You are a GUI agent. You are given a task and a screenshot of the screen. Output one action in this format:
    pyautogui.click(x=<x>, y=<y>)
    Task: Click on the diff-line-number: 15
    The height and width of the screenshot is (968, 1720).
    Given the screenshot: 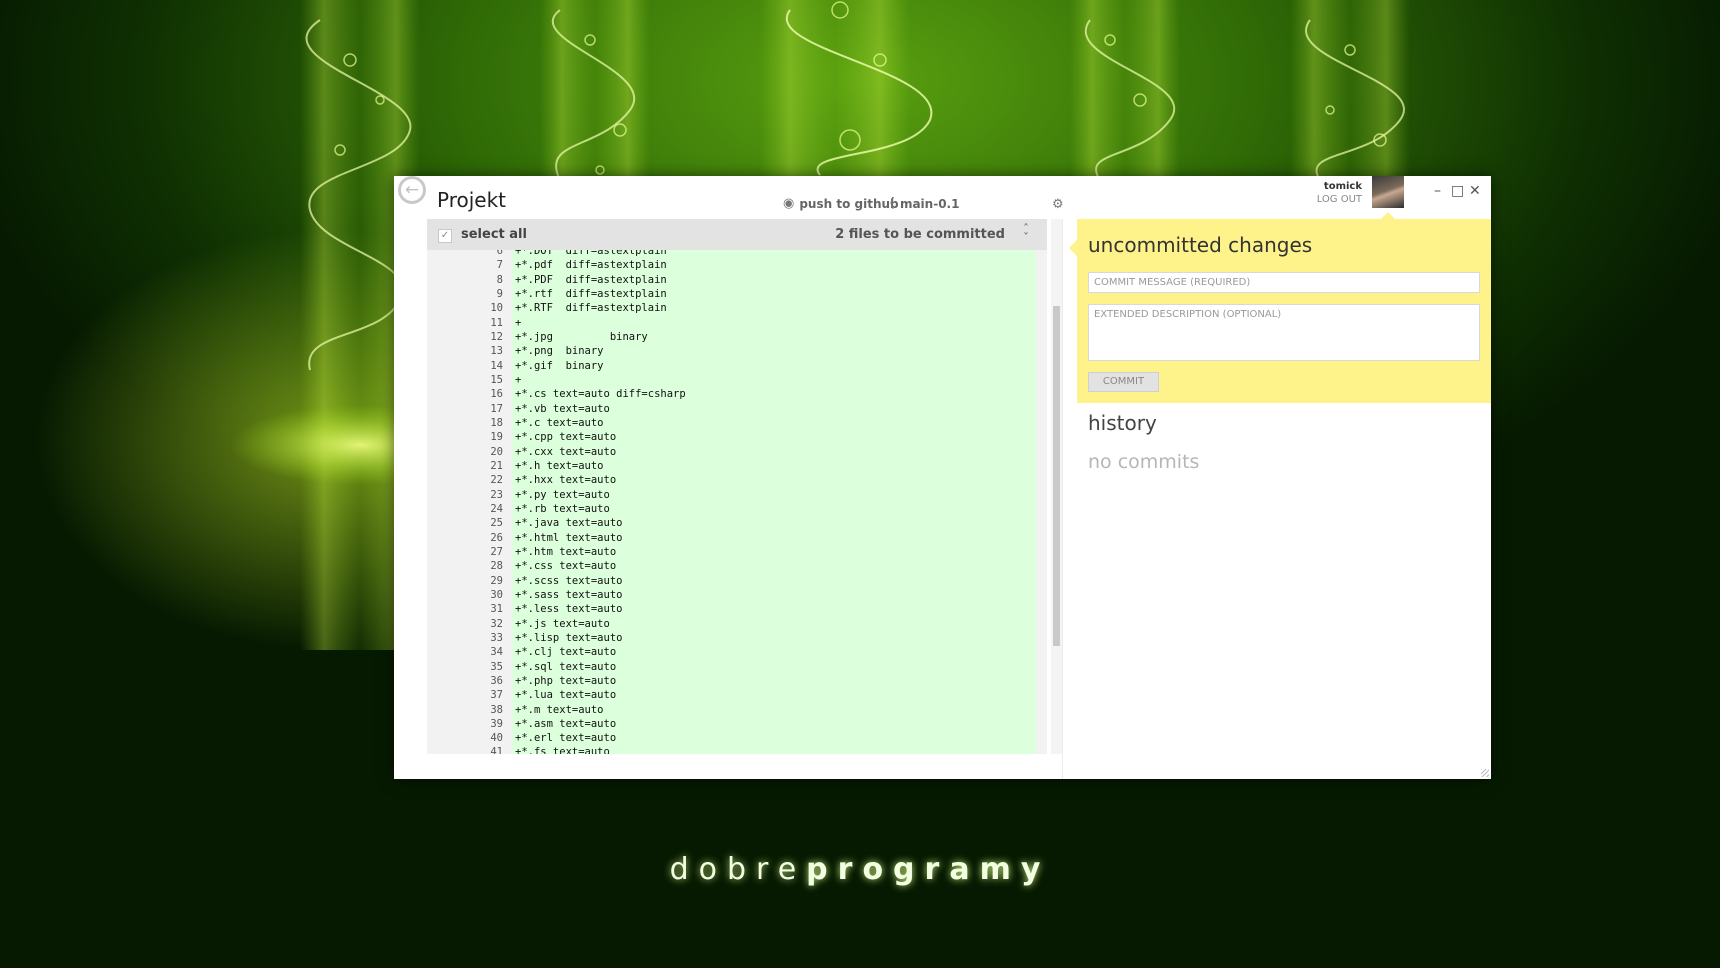 What is the action you would take?
    pyautogui.click(x=496, y=379)
    